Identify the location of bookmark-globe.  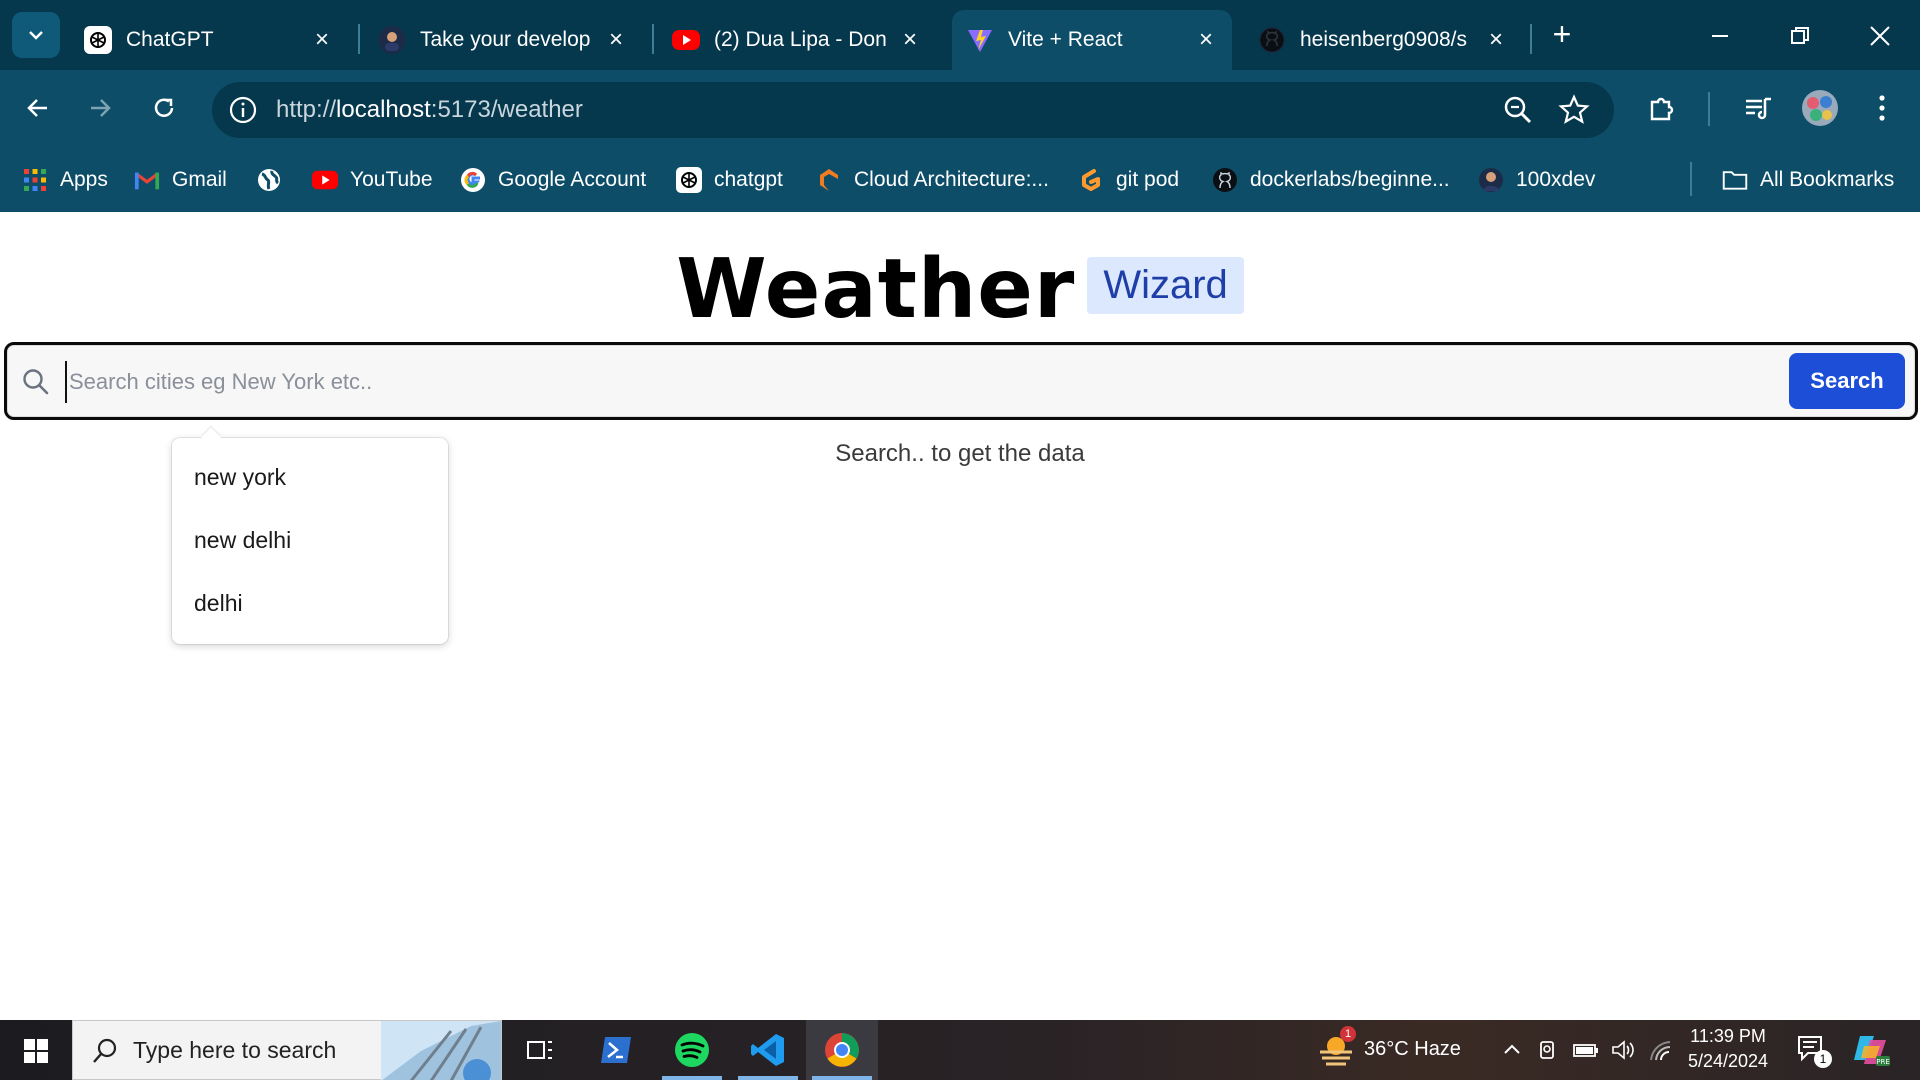
(275, 180).